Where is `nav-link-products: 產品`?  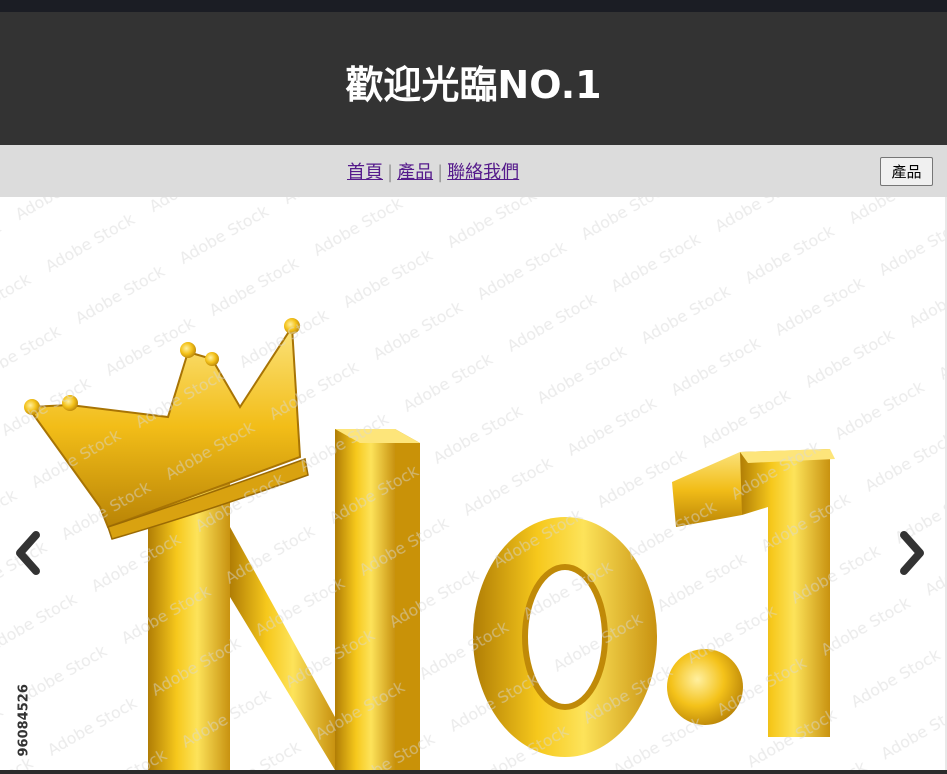 nav-link-products: 產品 is located at coordinates (415, 172).